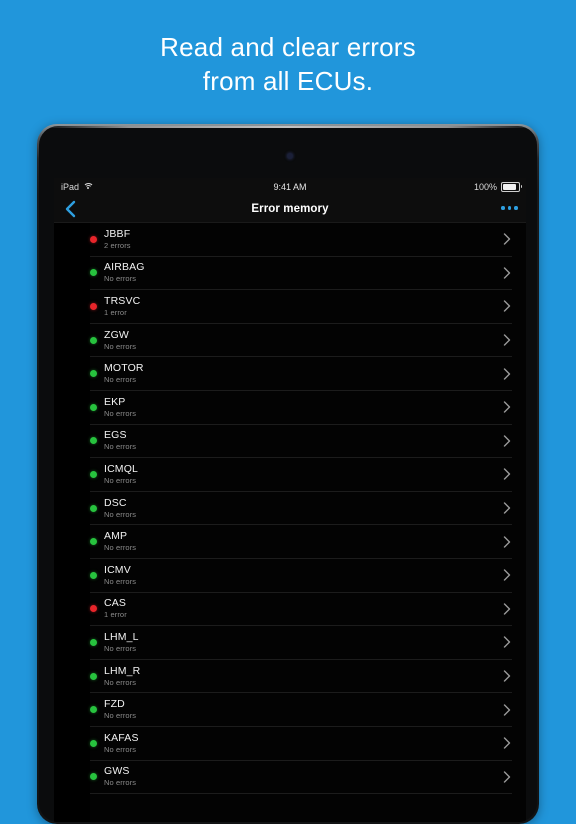 This screenshot has height=824, width=576. I want to click on list-item: KAFAS No errors, so click(301, 744).